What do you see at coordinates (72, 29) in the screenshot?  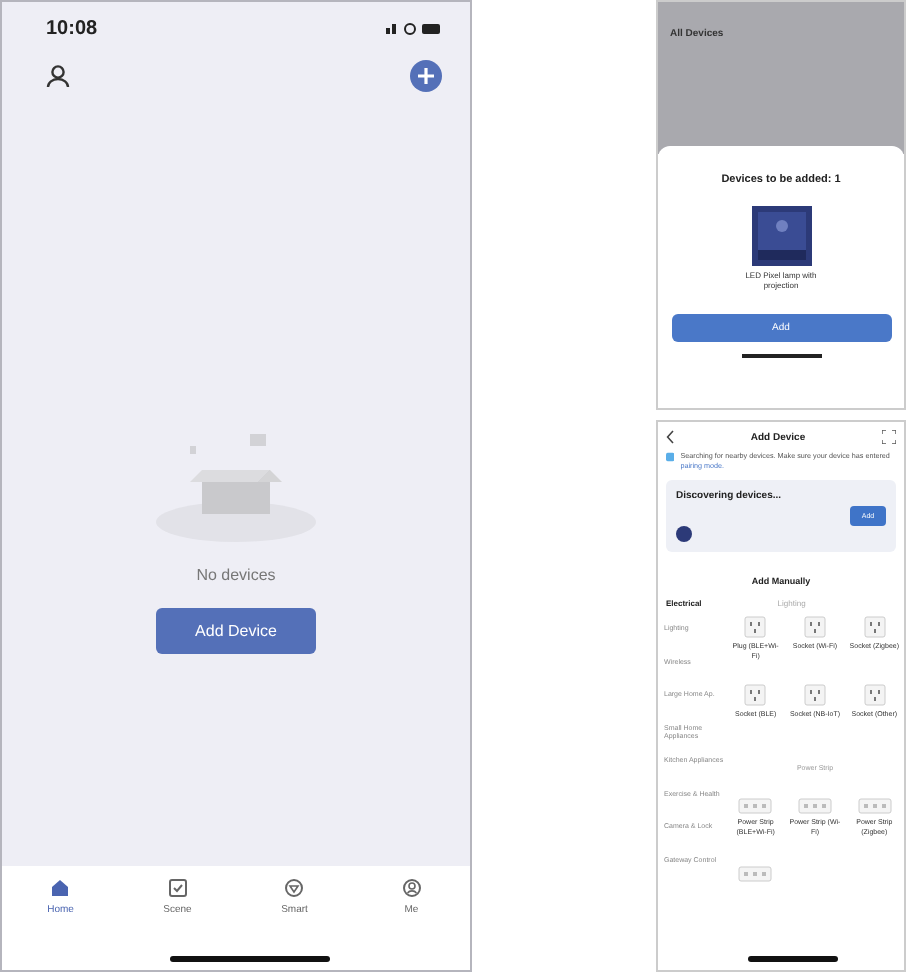 I see `status-time: 10:08` at bounding box center [72, 29].